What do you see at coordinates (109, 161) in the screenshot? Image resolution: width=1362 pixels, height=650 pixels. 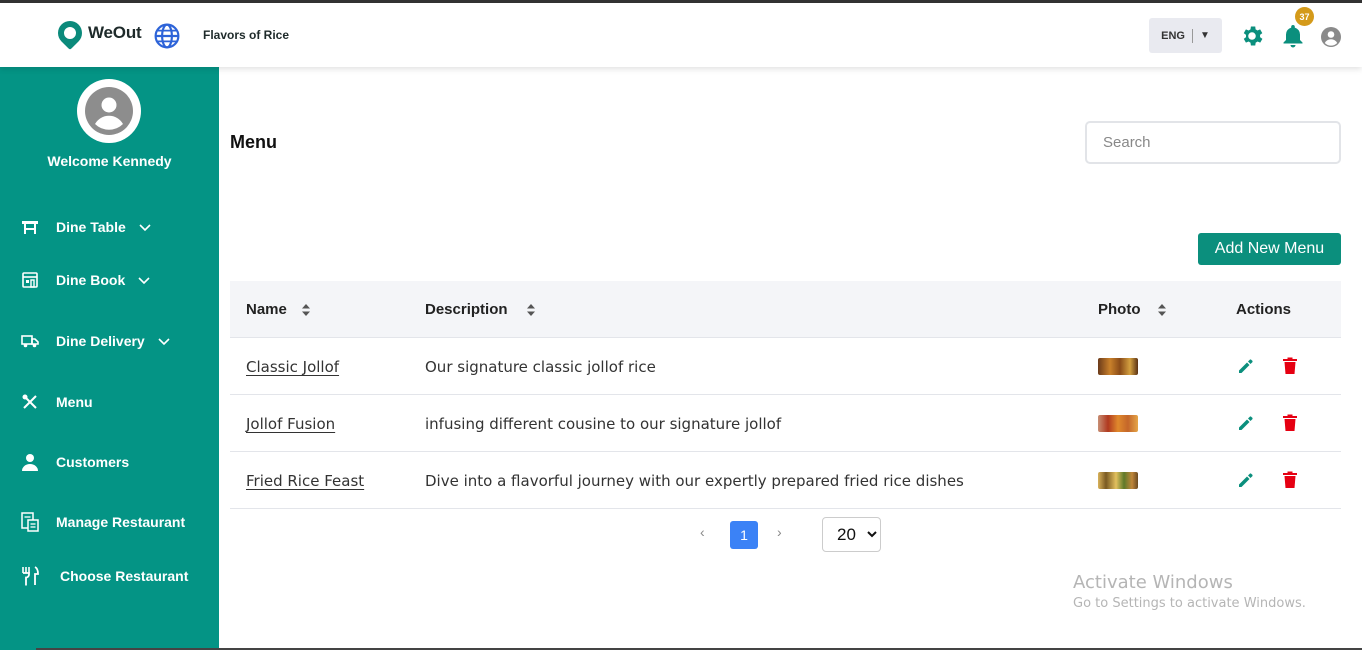 I see `welcome-text: Welcome Kennedy` at bounding box center [109, 161].